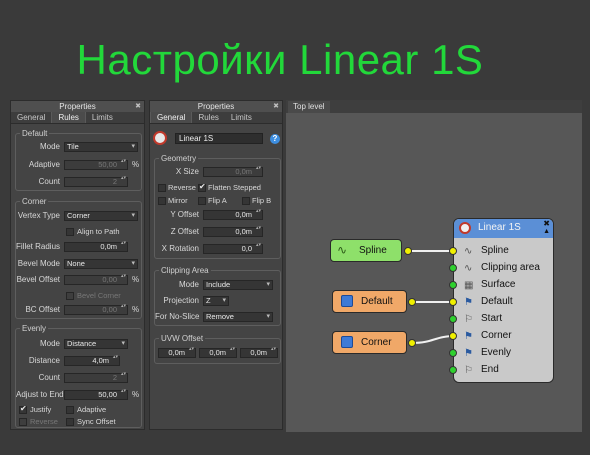 The height and width of the screenshot is (455, 590). I want to click on corner-output-port, so click(412, 343).